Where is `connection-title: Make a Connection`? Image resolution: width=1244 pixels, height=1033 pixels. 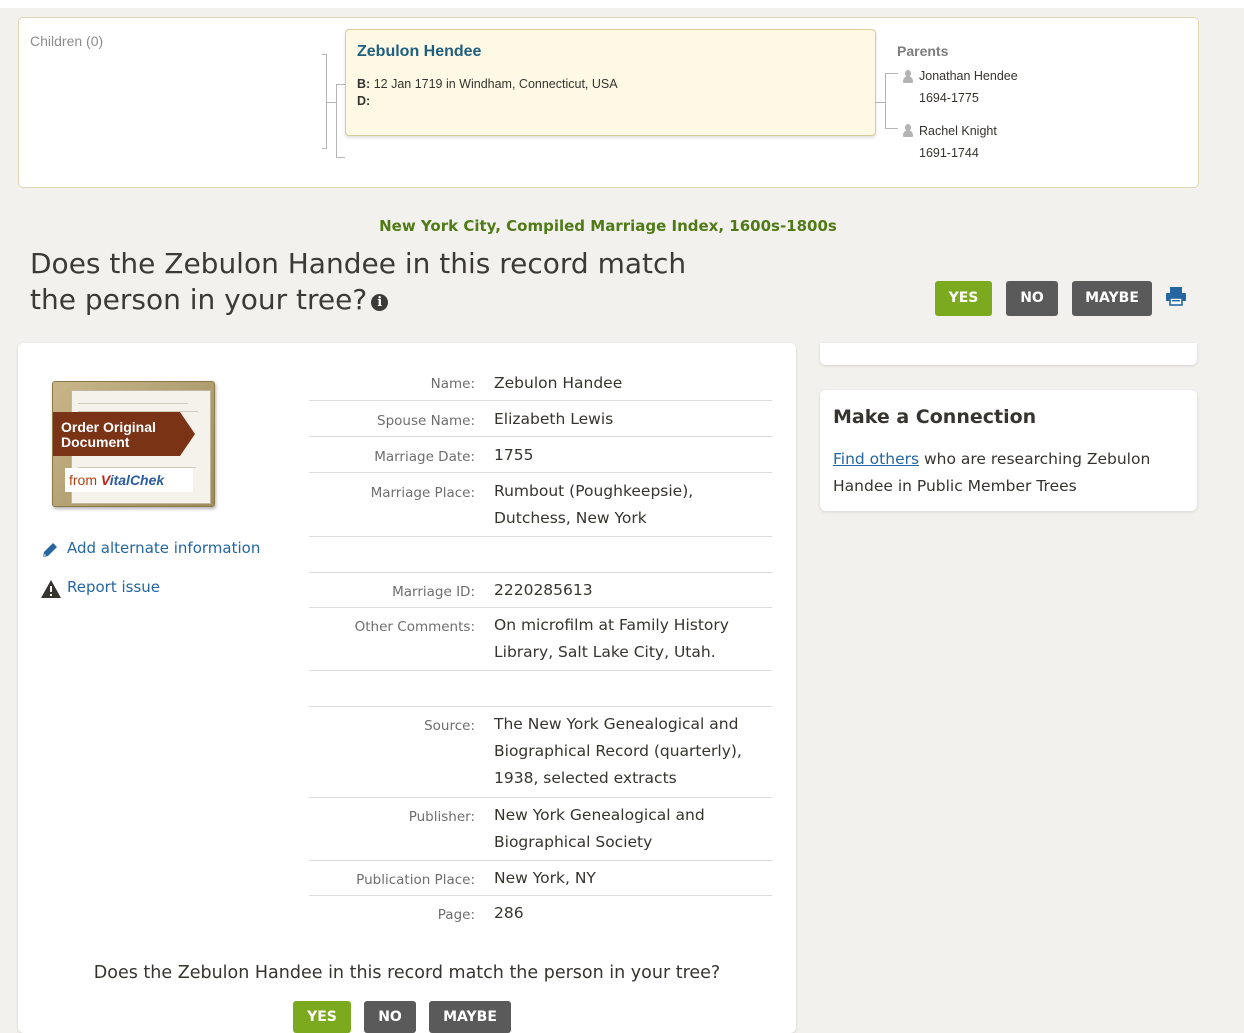 connection-title: Make a Connection is located at coordinates (935, 417).